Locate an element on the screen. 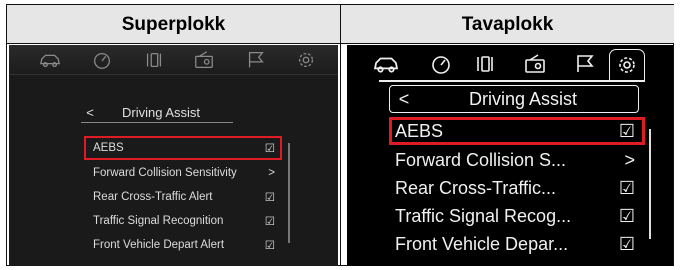  menu-item-label: Front Vehicle Depart Alert is located at coordinates (159, 245).